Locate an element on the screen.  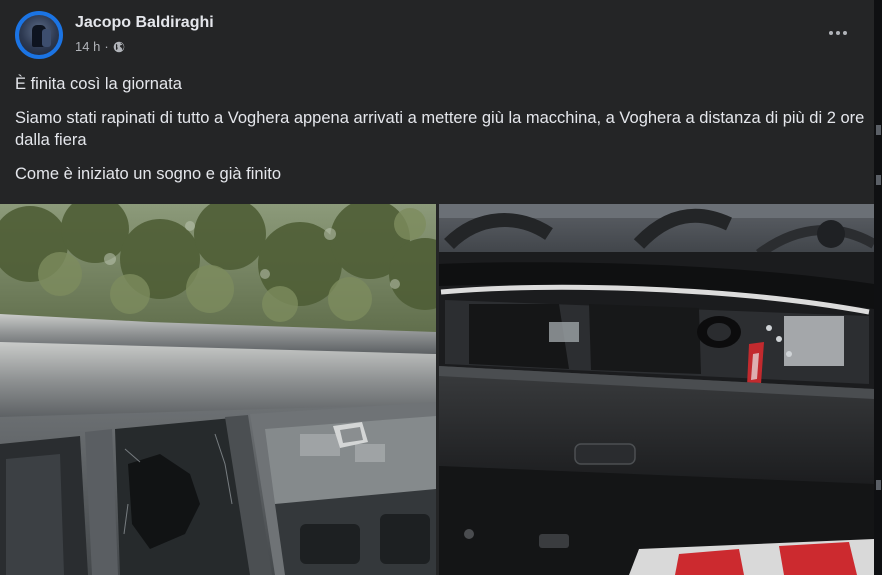
avatar is located at coordinates (39, 35).